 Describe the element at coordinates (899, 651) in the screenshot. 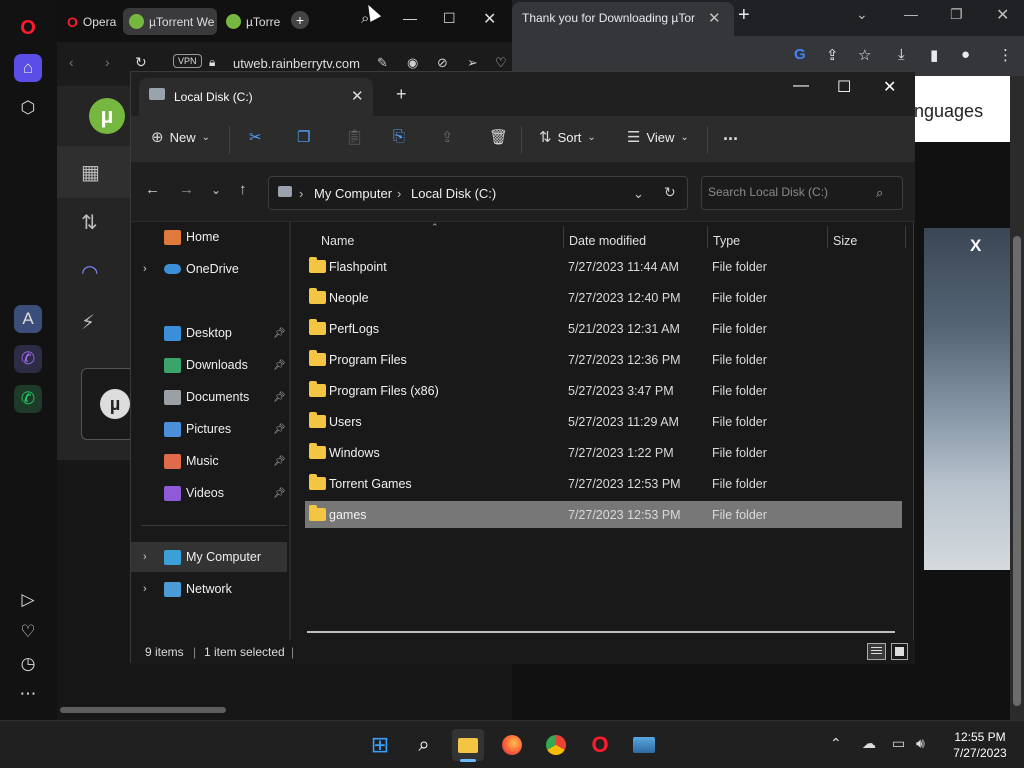

I see `tiles-view-button` at that location.